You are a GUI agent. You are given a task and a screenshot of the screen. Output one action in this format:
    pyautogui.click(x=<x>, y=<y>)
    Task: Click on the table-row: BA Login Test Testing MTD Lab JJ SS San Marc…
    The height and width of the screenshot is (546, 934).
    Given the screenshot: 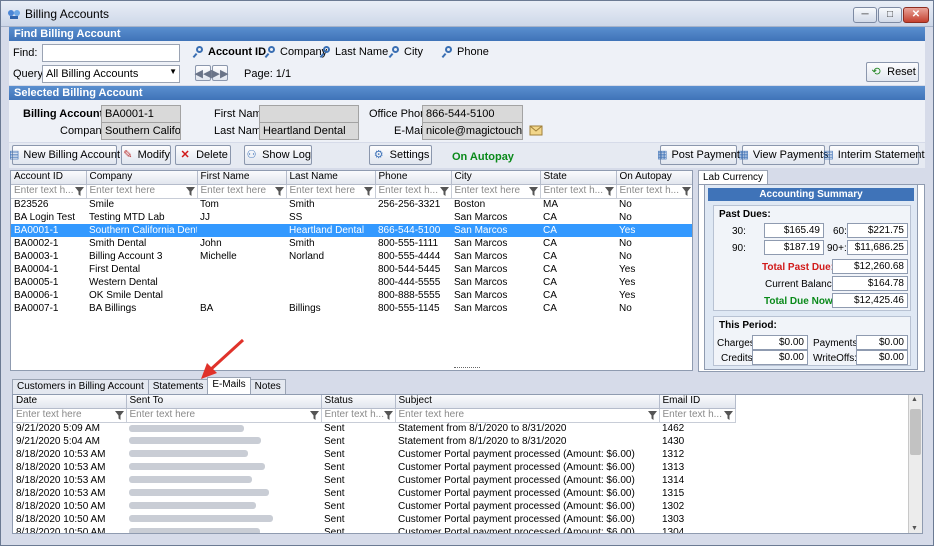 What is the action you would take?
    pyautogui.click(x=351, y=217)
    